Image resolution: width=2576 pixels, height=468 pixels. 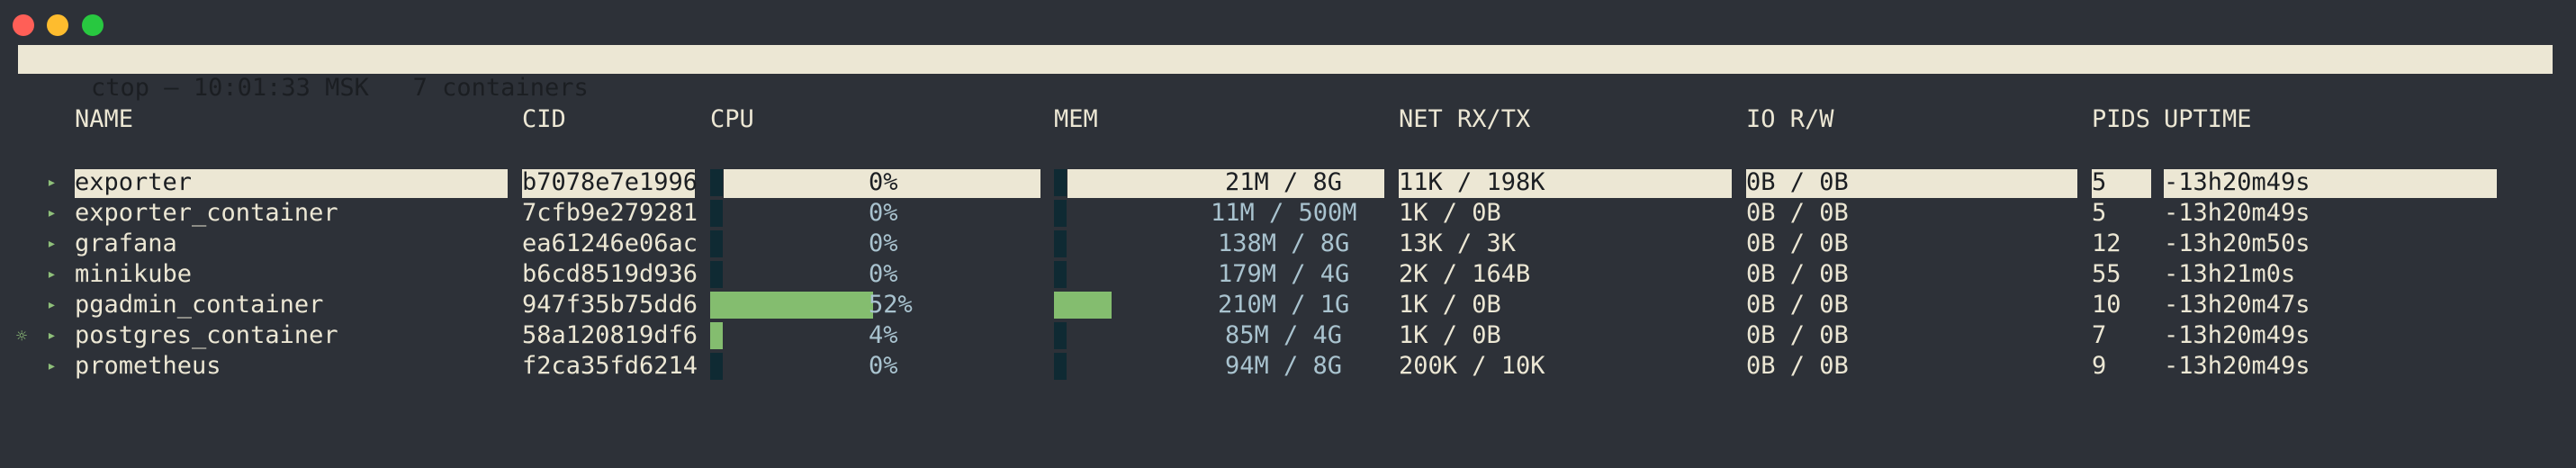 What do you see at coordinates (134, 274) in the screenshot?
I see `container-name: minikube` at bounding box center [134, 274].